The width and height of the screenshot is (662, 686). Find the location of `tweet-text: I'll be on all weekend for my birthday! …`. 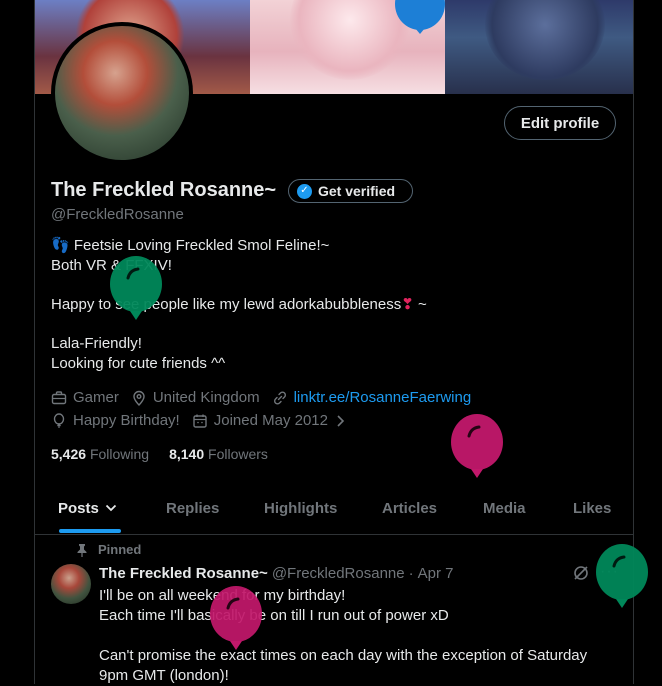

tweet-text: I'll be on all weekend for my birthday! … is located at coordinates (359, 636).